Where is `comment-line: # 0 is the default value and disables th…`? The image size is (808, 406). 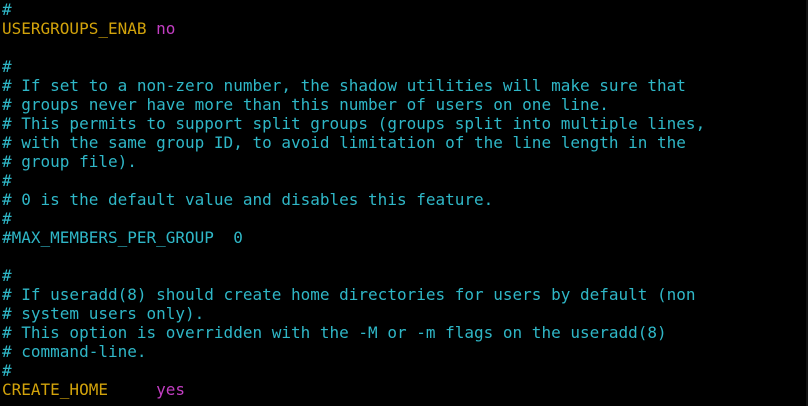
comment-line: # 0 is the default value and disables th… is located at coordinates (248, 199).